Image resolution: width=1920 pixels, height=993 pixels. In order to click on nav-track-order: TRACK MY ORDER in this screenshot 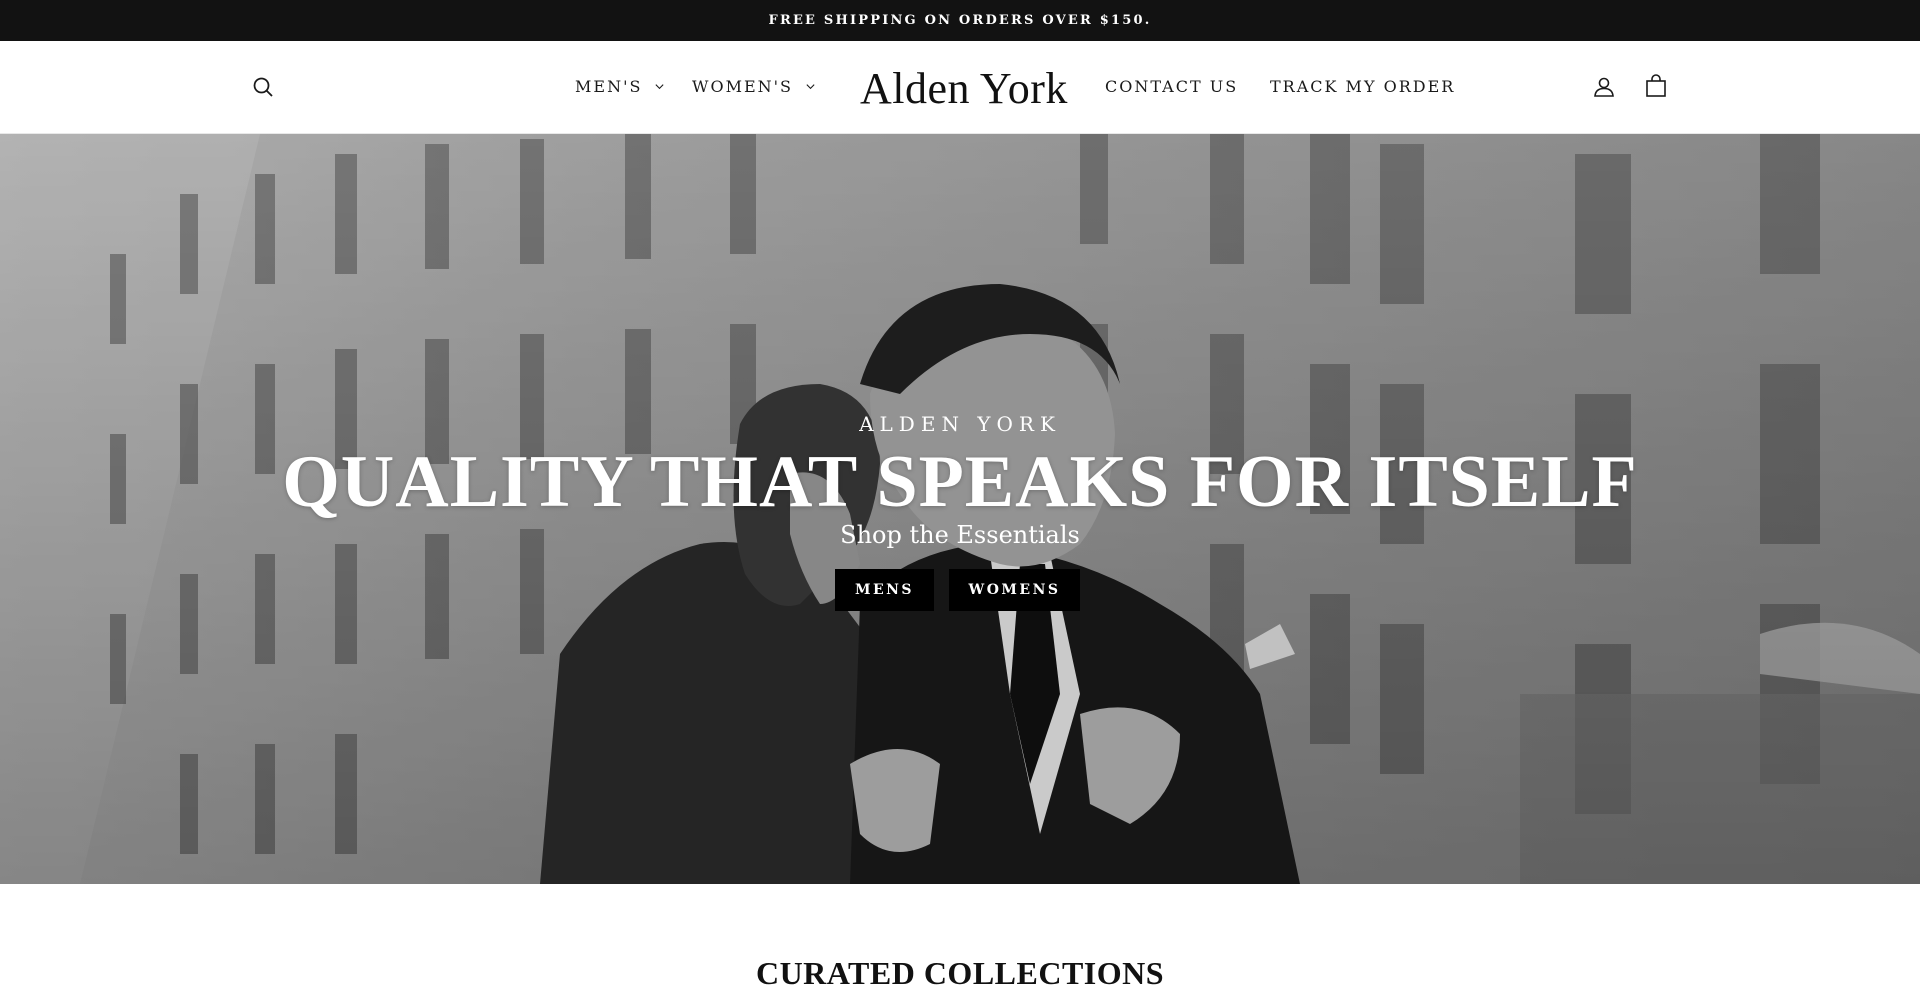, I will do `click(1362, 86)`.